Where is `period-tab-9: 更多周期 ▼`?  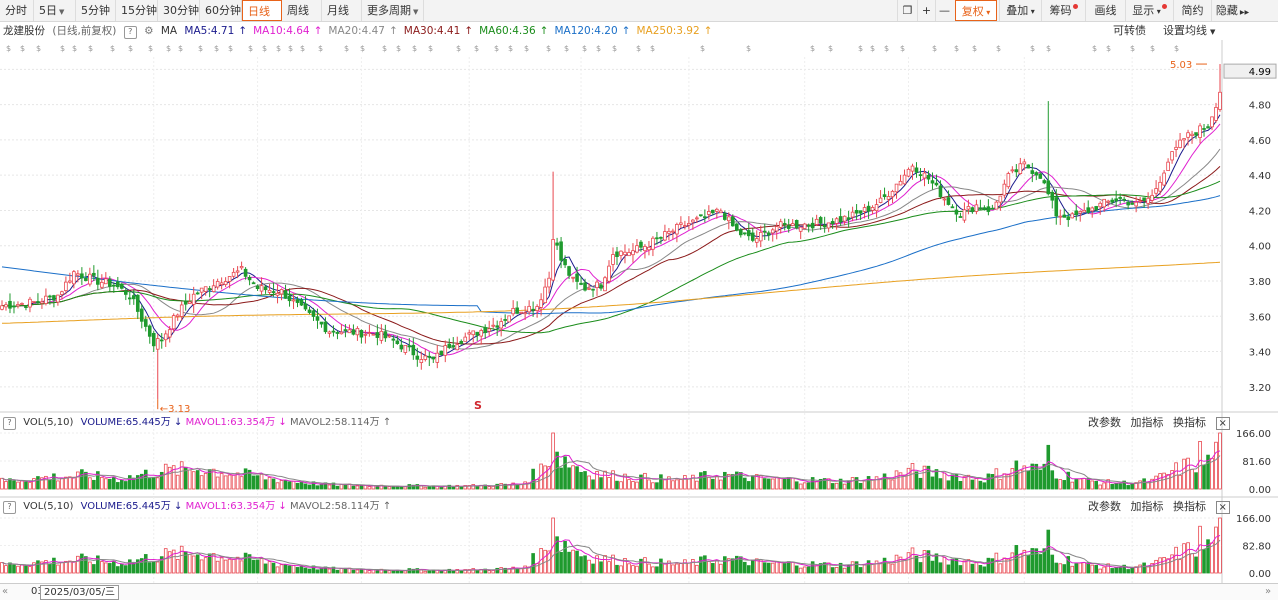 period-tab-9: 更多周期 ▼ is located at coordinates (393, 10).